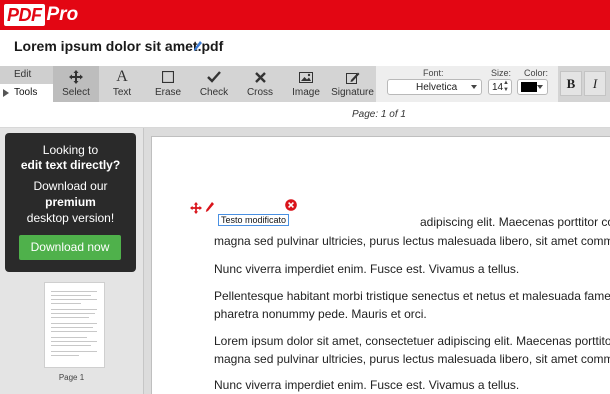 Image resolution: width=610 pixels, height=394 pixels. I want to click on style-group: B I, so click(584, 84).